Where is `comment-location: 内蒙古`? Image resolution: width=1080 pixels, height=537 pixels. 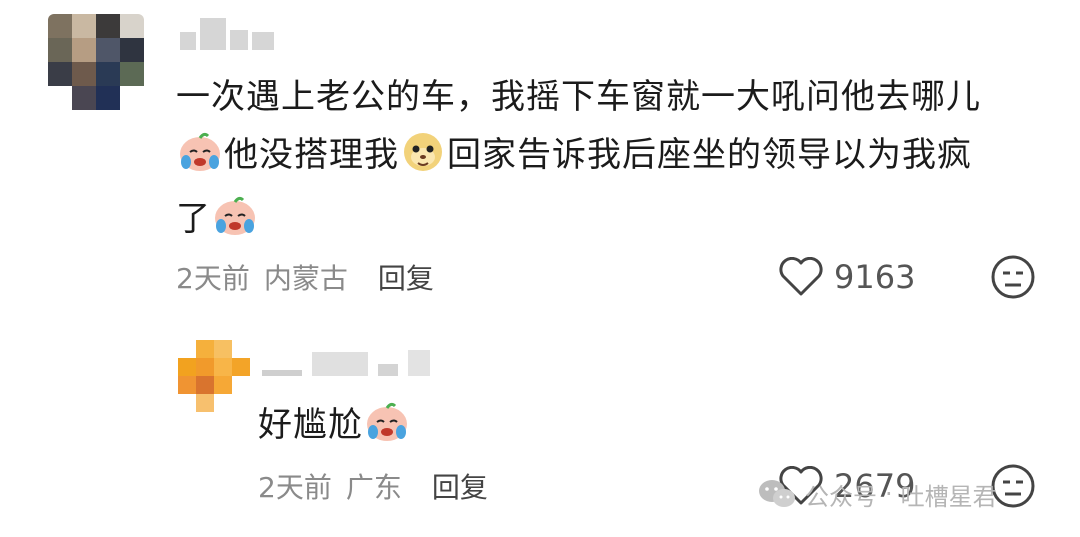 comment-location: 内蒙古 is located at coordinates (305, 278).